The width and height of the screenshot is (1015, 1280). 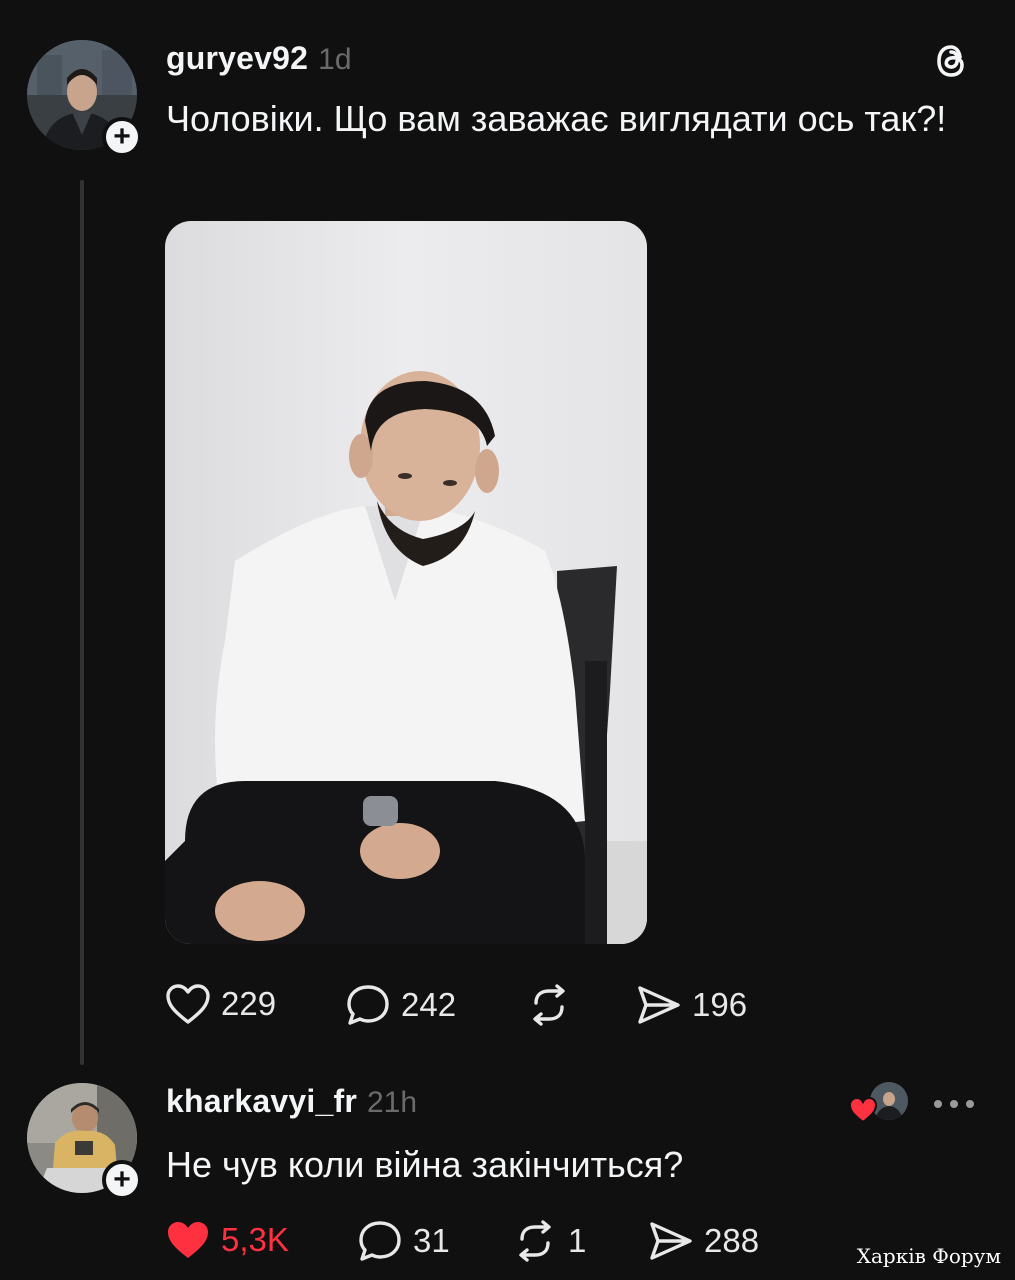 What do you see at coordinates (425, 1164) in the screenshot?
I see `reply-text: Не чув коли війна закінчиться?` at bounding box center [425, 1164].